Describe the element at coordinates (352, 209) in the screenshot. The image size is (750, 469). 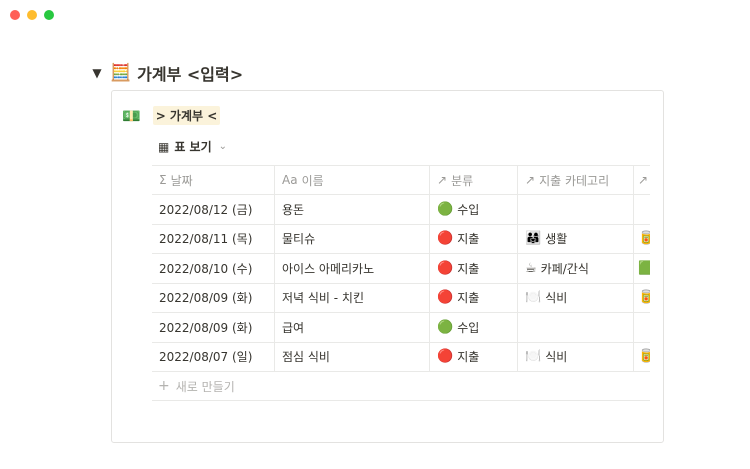
I see `name-cell: 용돈` at that location.